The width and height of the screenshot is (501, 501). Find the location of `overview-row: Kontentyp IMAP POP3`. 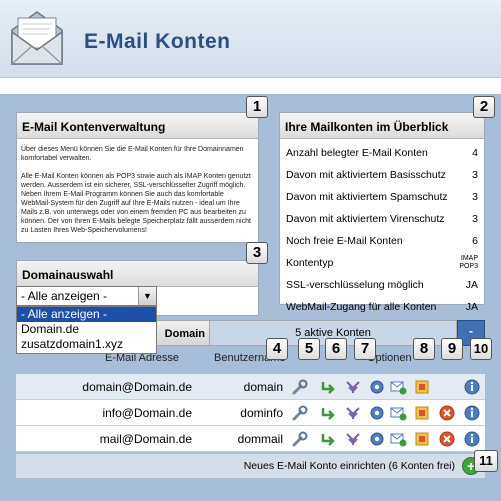

overview-row: Kontentyp IMAP POP3 is located at coordinates (382, 262).